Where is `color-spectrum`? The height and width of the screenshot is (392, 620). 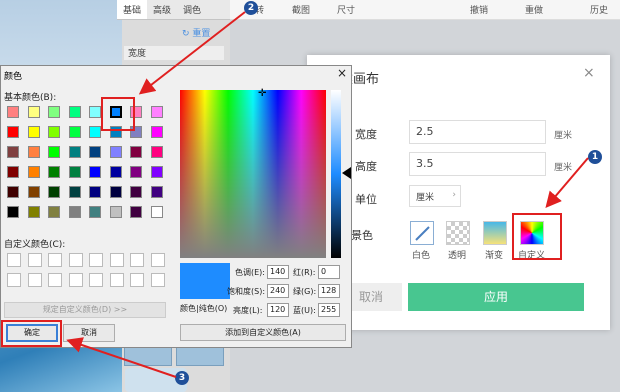
color-spectrum is located at coordinates (253, 174).